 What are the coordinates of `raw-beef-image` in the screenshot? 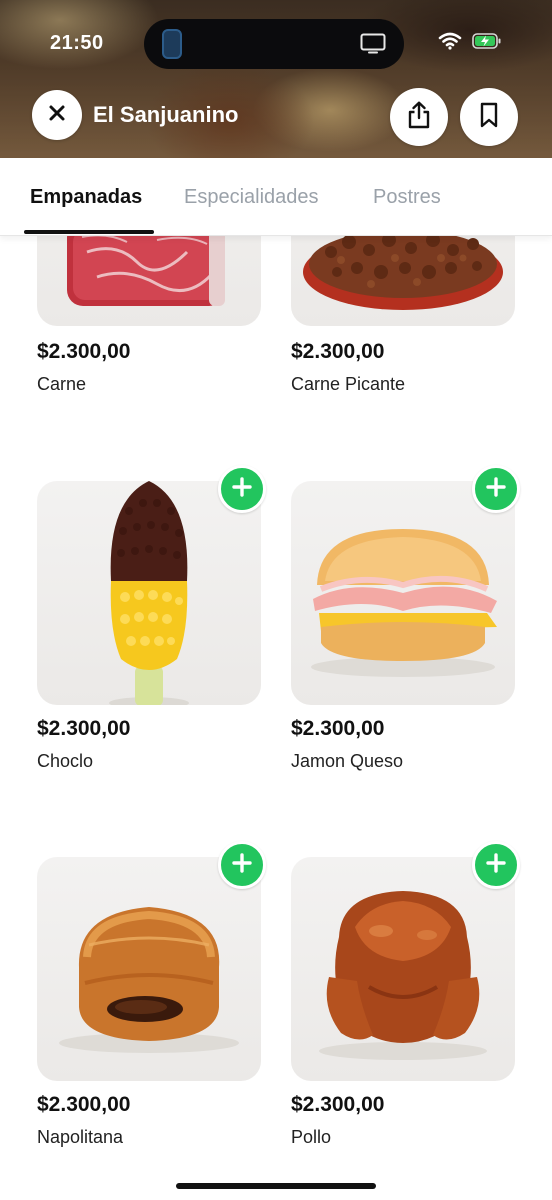 It's located at (149, 281).